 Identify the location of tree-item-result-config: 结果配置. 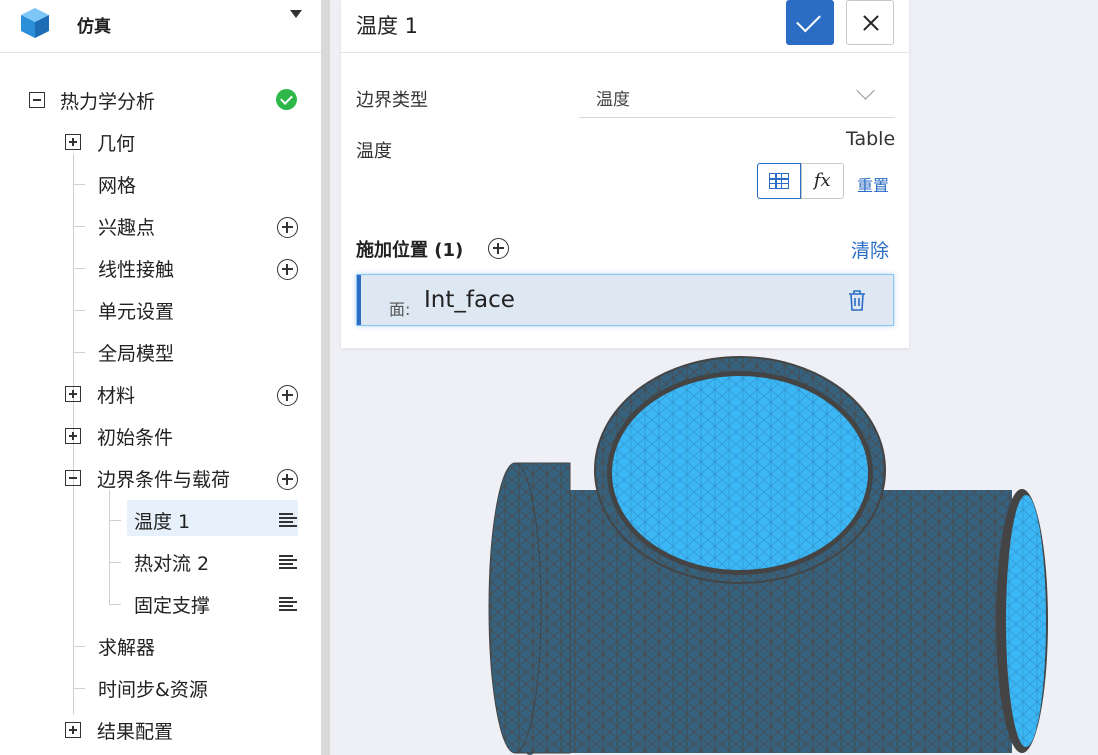
(119, 730).